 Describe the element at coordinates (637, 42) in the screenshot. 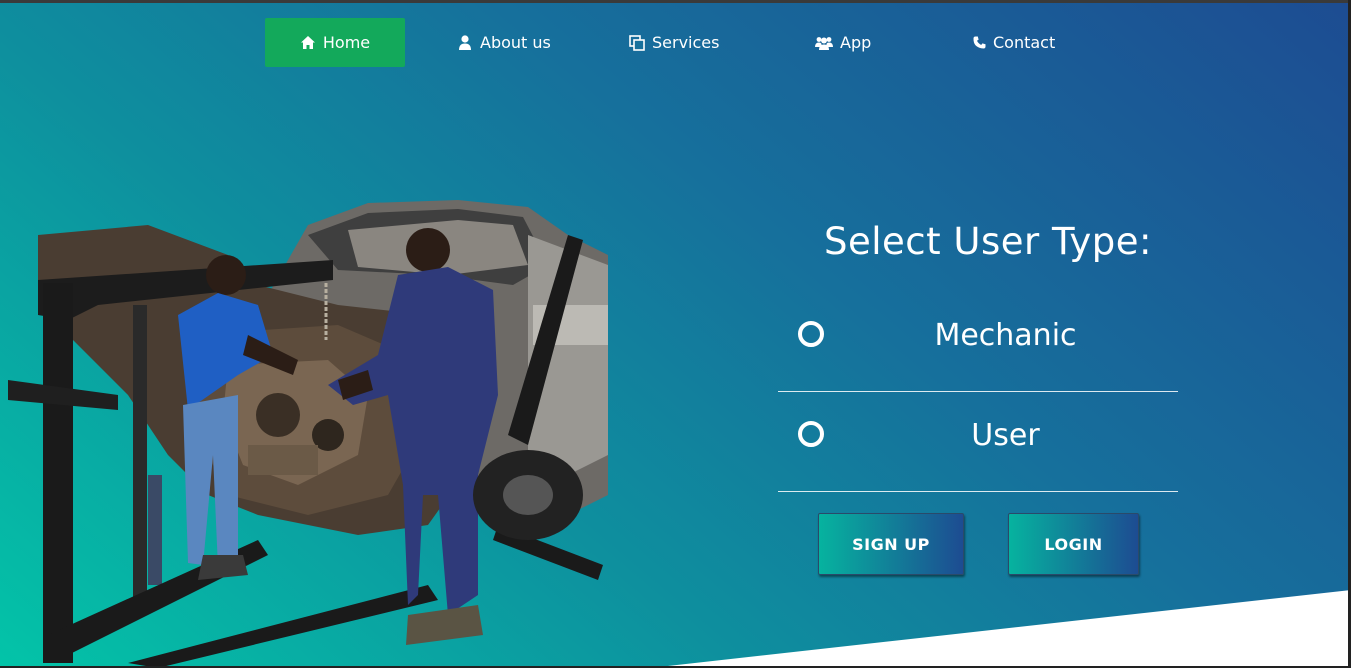

I see `copy-icon` at that location.